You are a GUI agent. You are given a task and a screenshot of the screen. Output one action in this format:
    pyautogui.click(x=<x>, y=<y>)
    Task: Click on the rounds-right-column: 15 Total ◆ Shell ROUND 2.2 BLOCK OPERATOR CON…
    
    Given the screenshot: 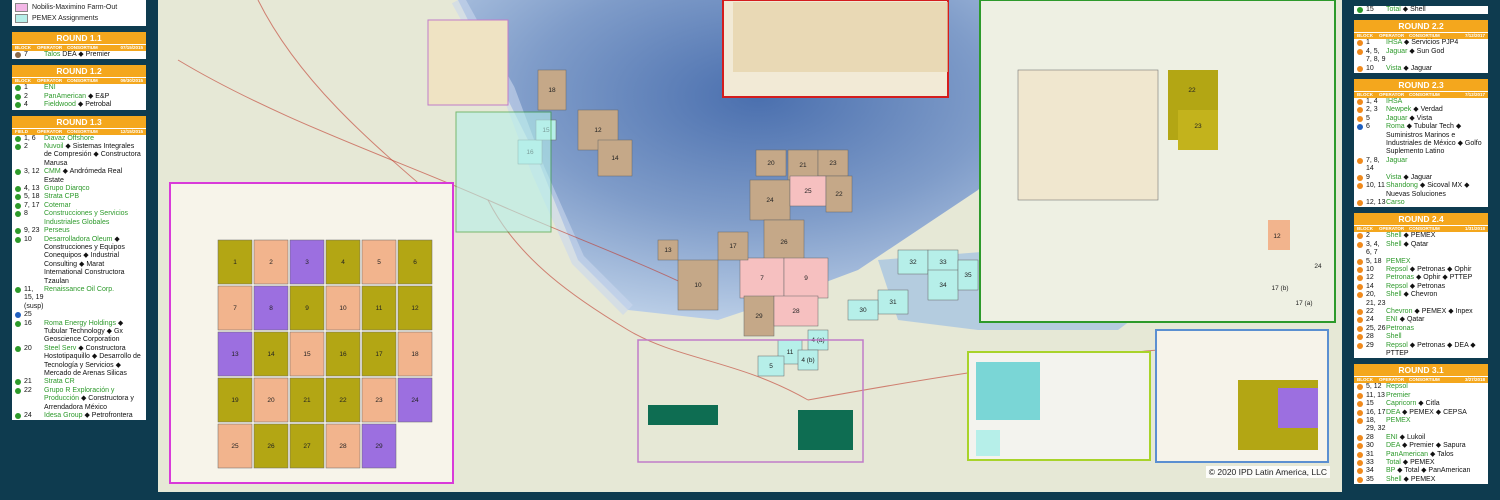 What is the action you would take?
    pyautogui.click(x=1421, y=245)
    